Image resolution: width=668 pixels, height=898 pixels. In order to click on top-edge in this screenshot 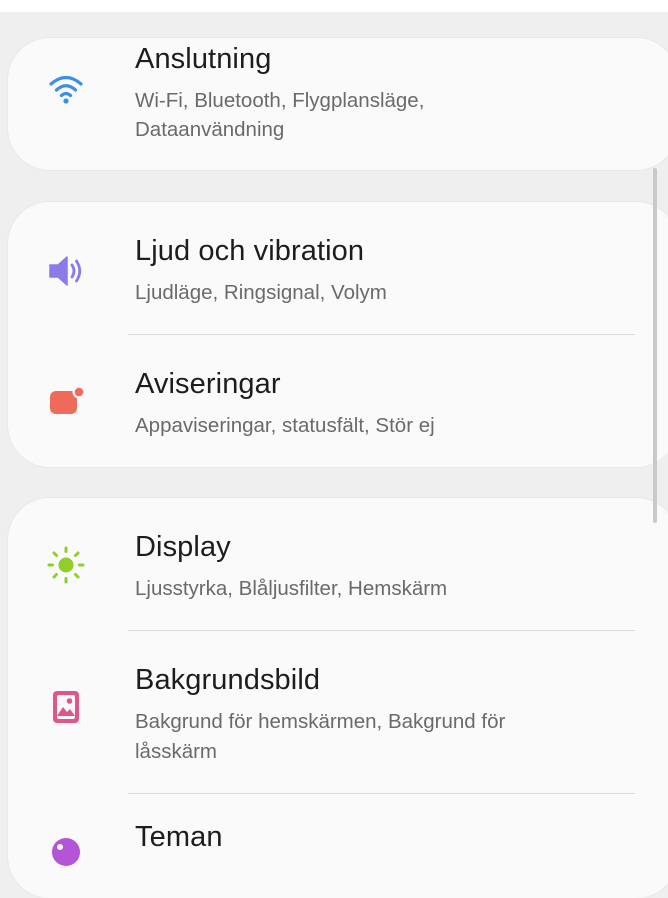, I will do `click(334, 6)`.